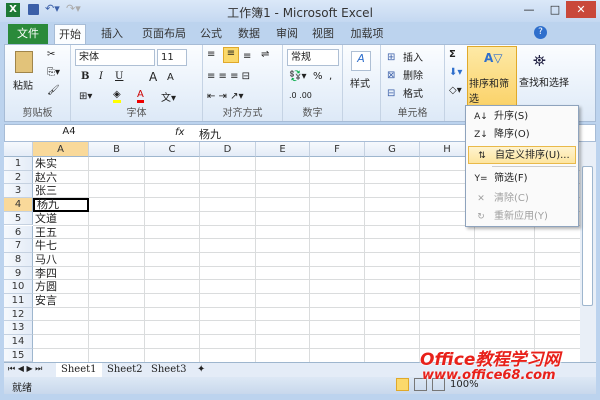  I want to click on cell-A6: 王五, so click(61, 233).